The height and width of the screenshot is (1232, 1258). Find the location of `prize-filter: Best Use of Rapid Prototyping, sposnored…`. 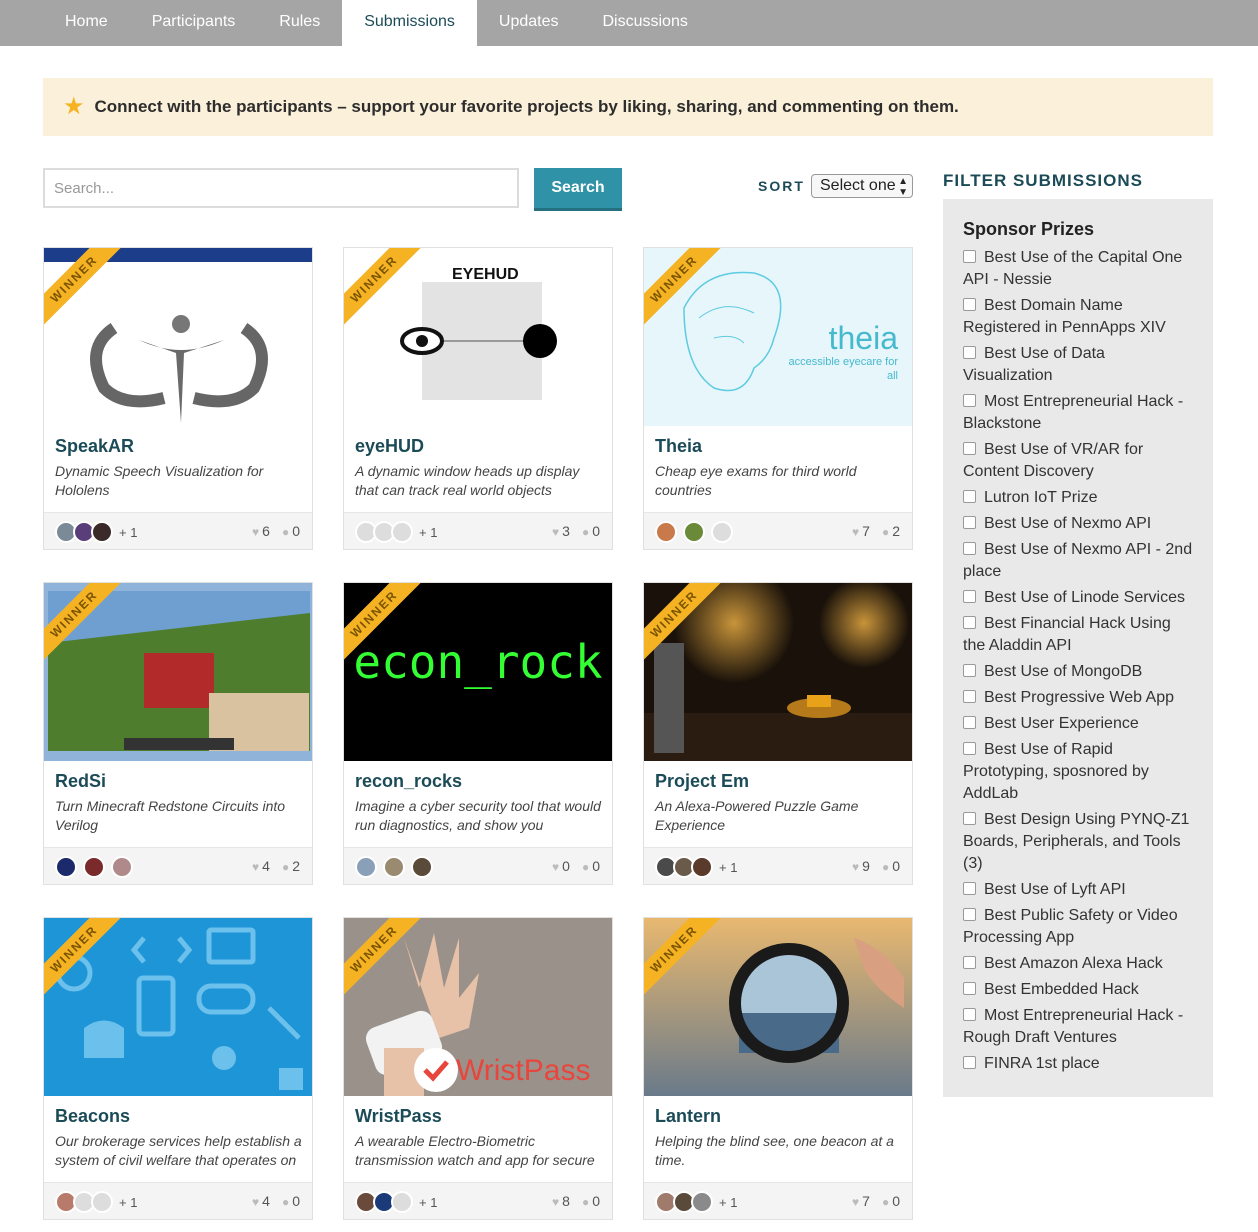

prize-filter: Best Use of Rapid Prototyping, sposnored… is located at coordinates (1078, 772).